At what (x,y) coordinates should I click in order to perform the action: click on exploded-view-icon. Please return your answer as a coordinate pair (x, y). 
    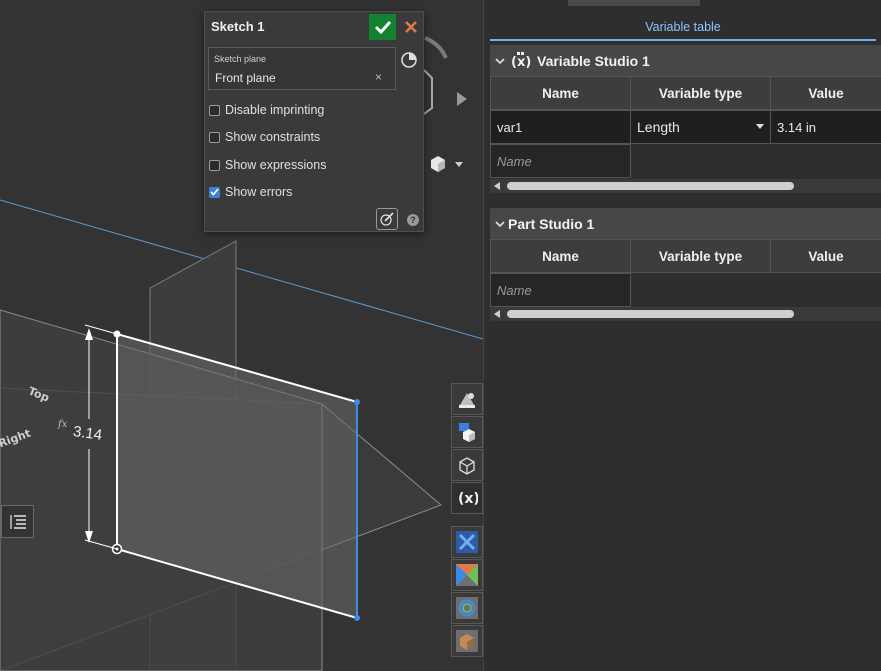
    Looking at the image, I should click on (467, 466).